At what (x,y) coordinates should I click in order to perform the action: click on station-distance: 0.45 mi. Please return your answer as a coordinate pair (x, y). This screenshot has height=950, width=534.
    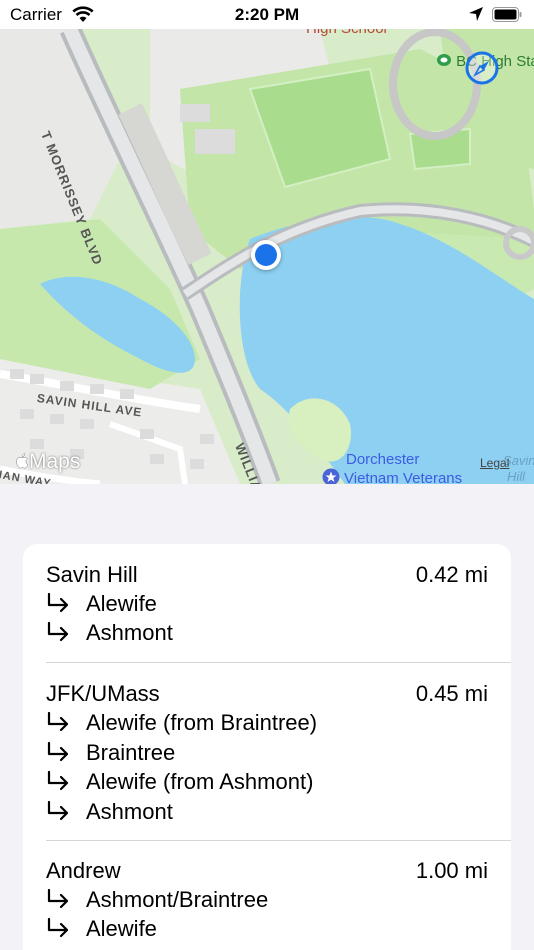
    Looking at the image, I should click on (451, 693).